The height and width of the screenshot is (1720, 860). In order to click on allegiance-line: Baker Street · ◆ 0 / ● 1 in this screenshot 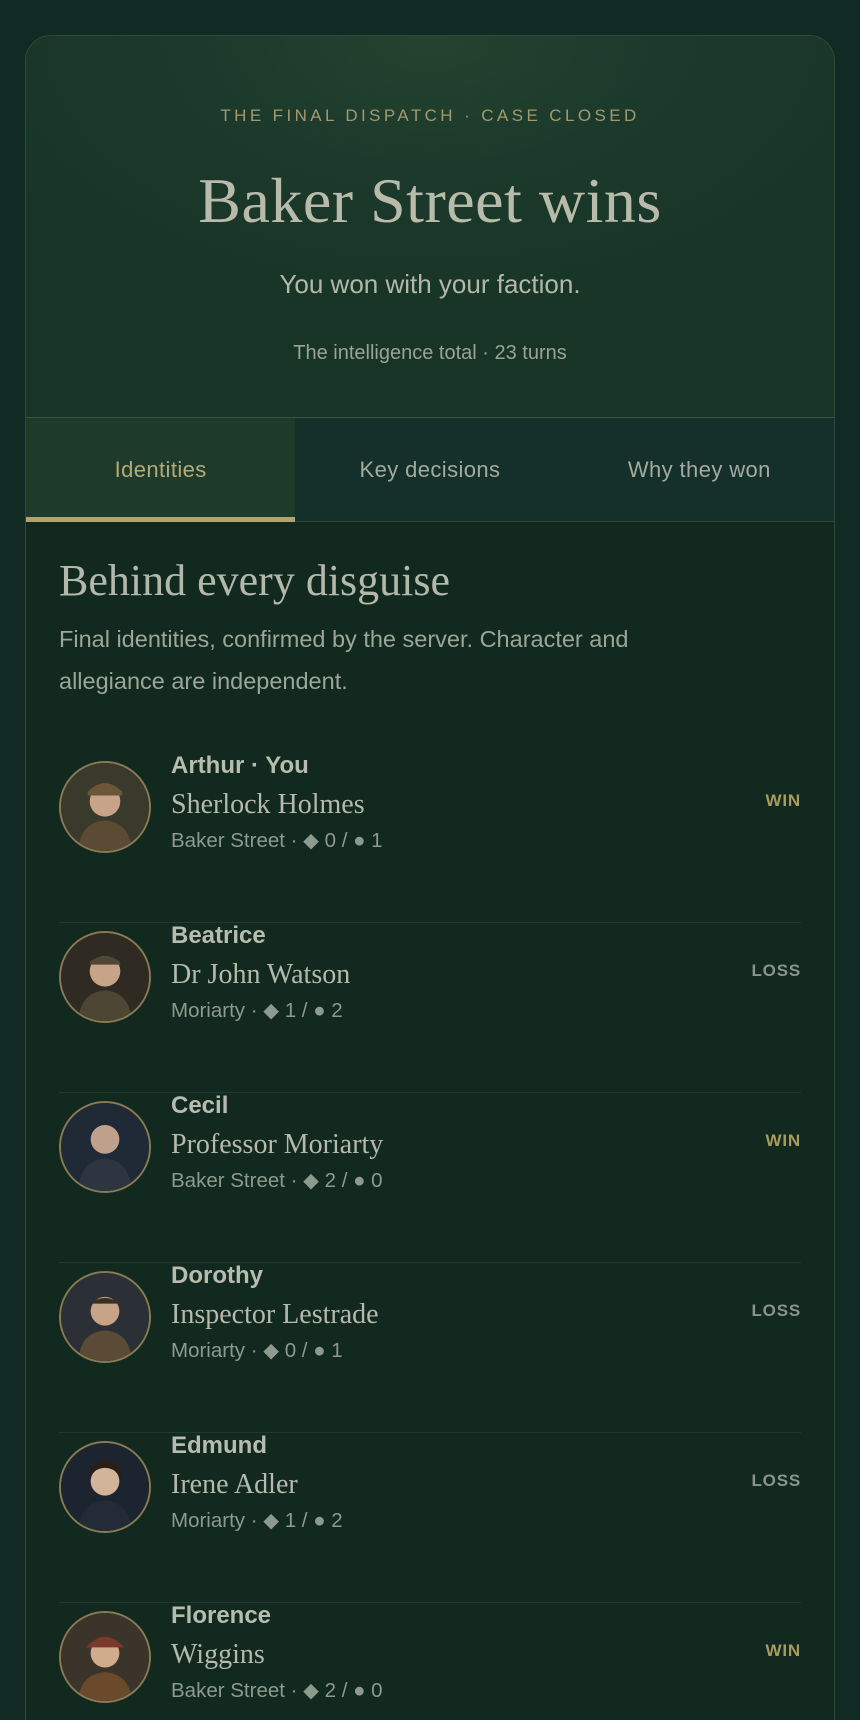, I will do `click(277, 840)`.